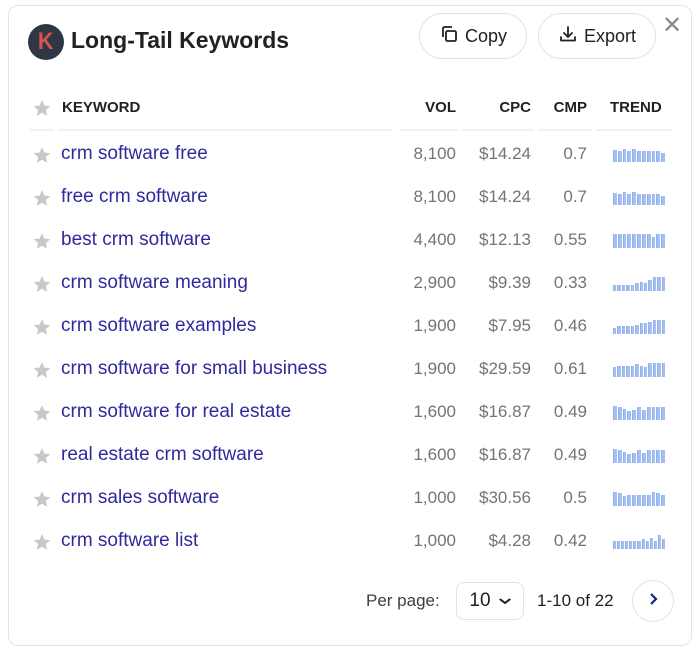 Image resolution: width=700 pixels, height=653 pixels. What do you see at coordinates (350, 549) in the screenshot?
I see `table-row: crm software list 1,000 $4.28 0.42` at bounding box center [350, 549].